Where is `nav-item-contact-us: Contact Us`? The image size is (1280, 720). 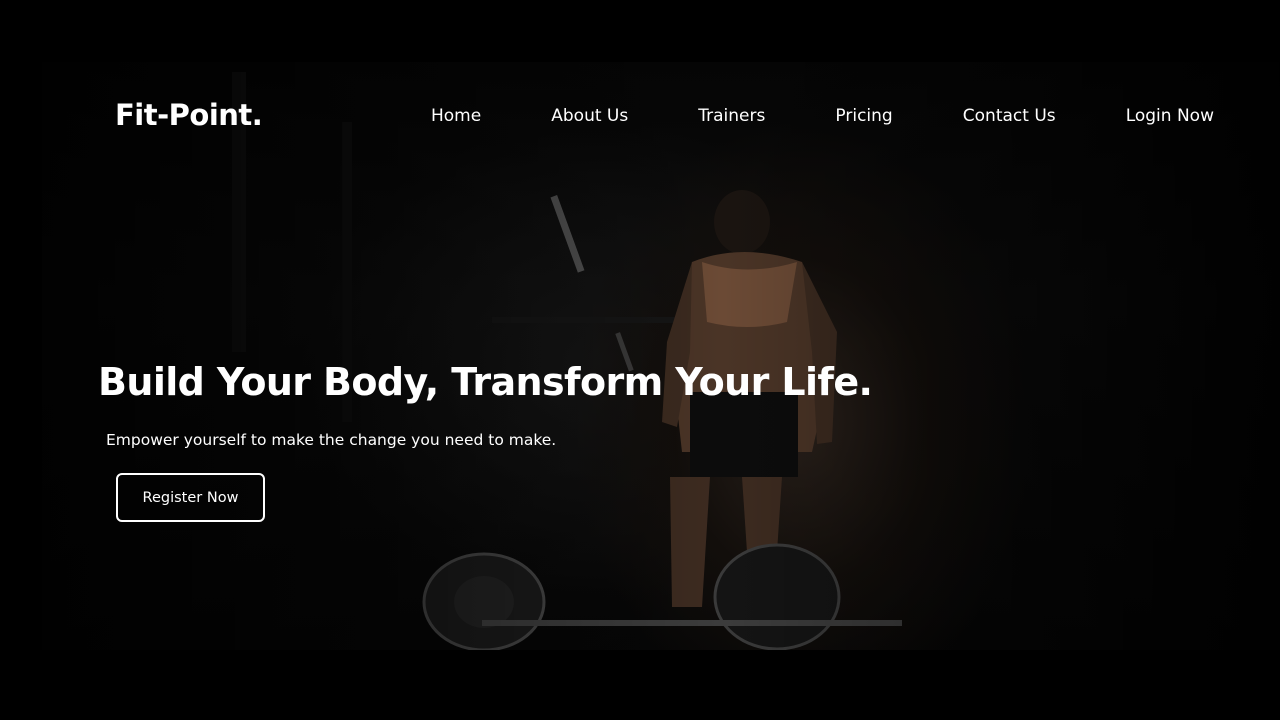 nav-item-contact-us: Contact Us is located at coordinates (1009, 116).